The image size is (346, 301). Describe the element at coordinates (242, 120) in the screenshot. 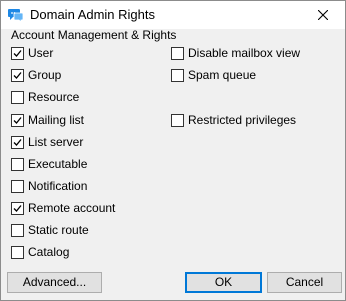

I see `checkbox-restricted-privileges-label: Restricted privileges` at that location.